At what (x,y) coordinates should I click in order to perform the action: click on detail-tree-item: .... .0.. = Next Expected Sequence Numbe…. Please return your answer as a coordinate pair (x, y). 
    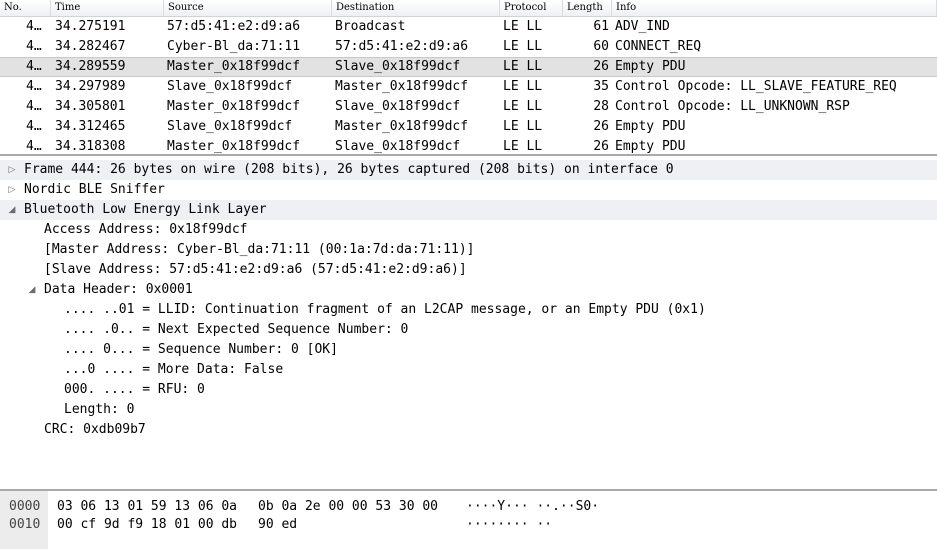
    Looking at the image, I should click on (468, 330).